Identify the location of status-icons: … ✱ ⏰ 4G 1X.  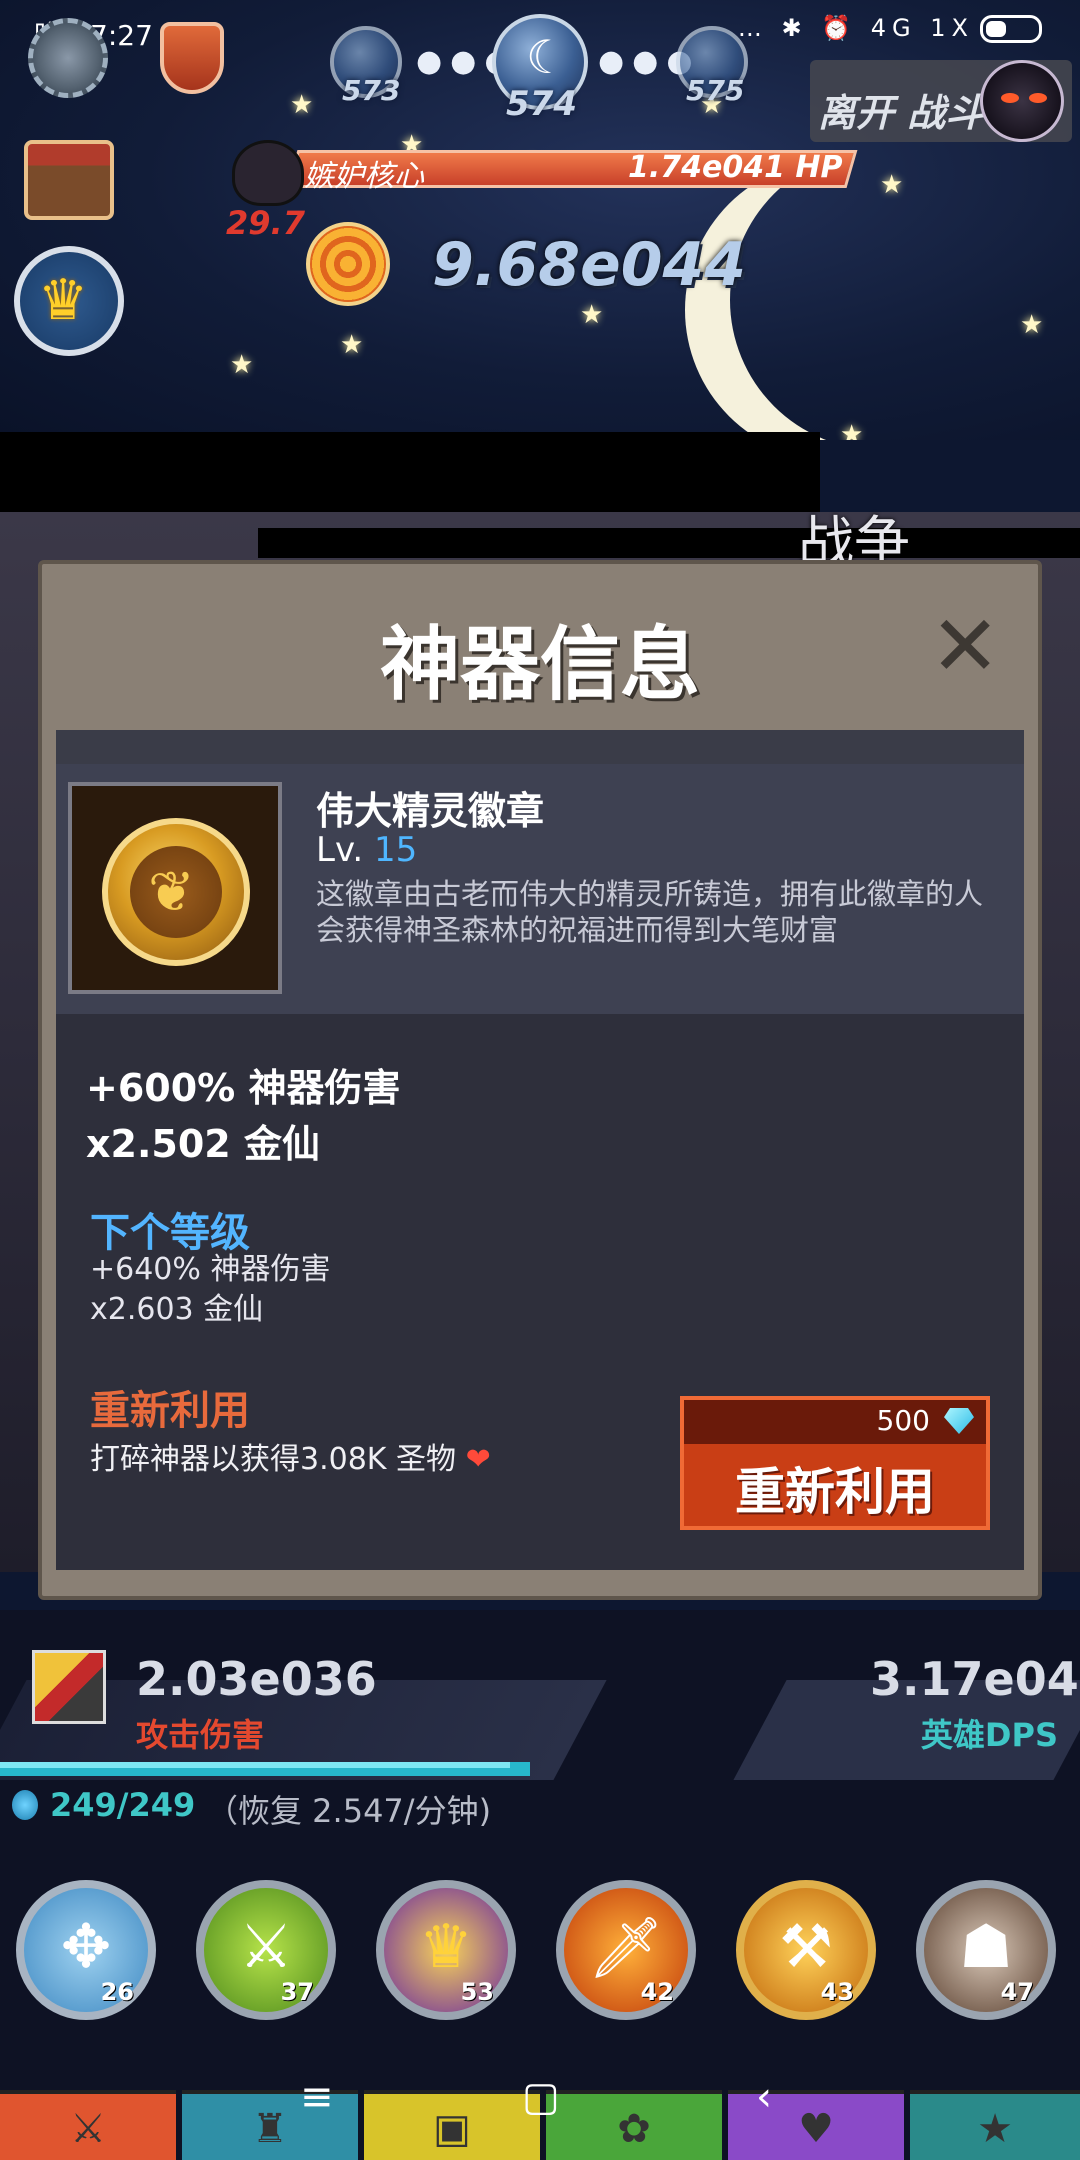
(890, 28).